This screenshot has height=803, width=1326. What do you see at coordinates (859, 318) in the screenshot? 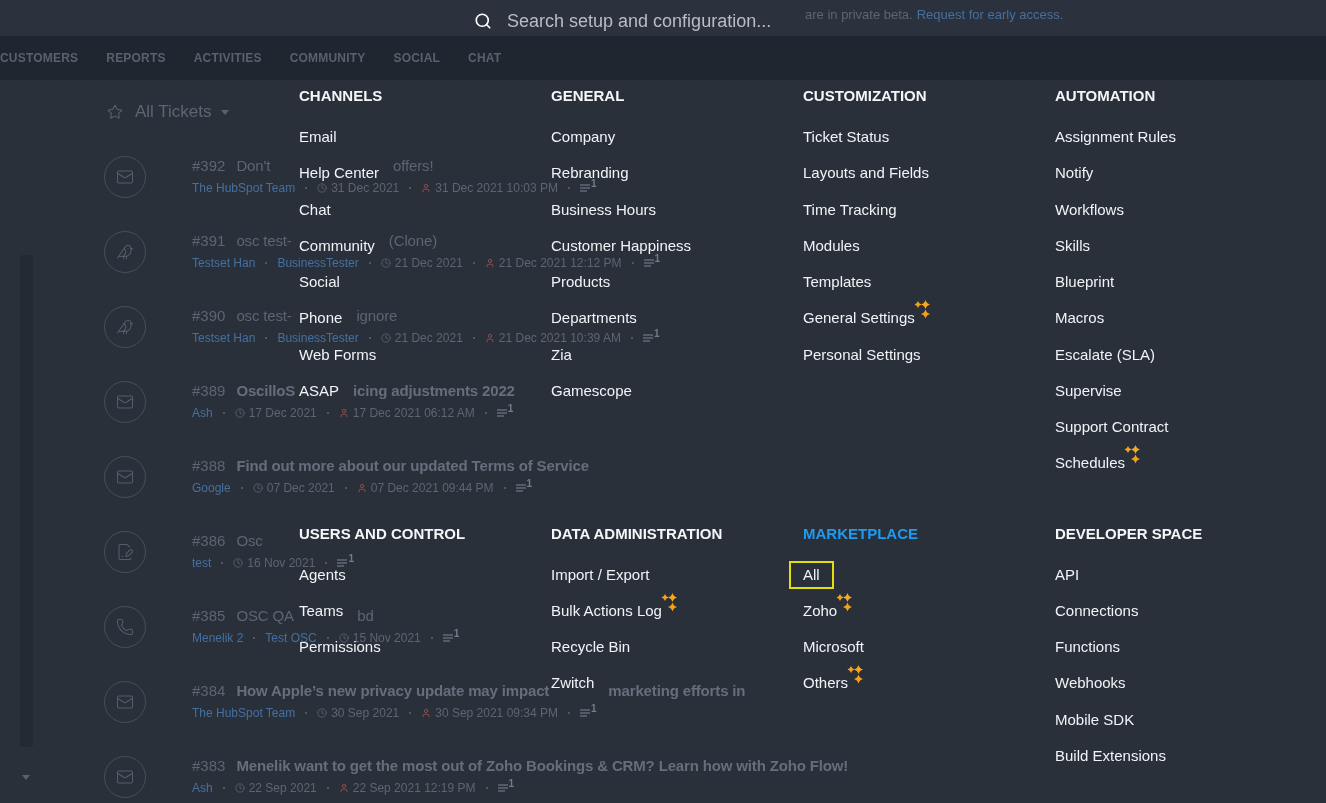
I see `menu-link: General Settings` at bounding box center [859, 318].